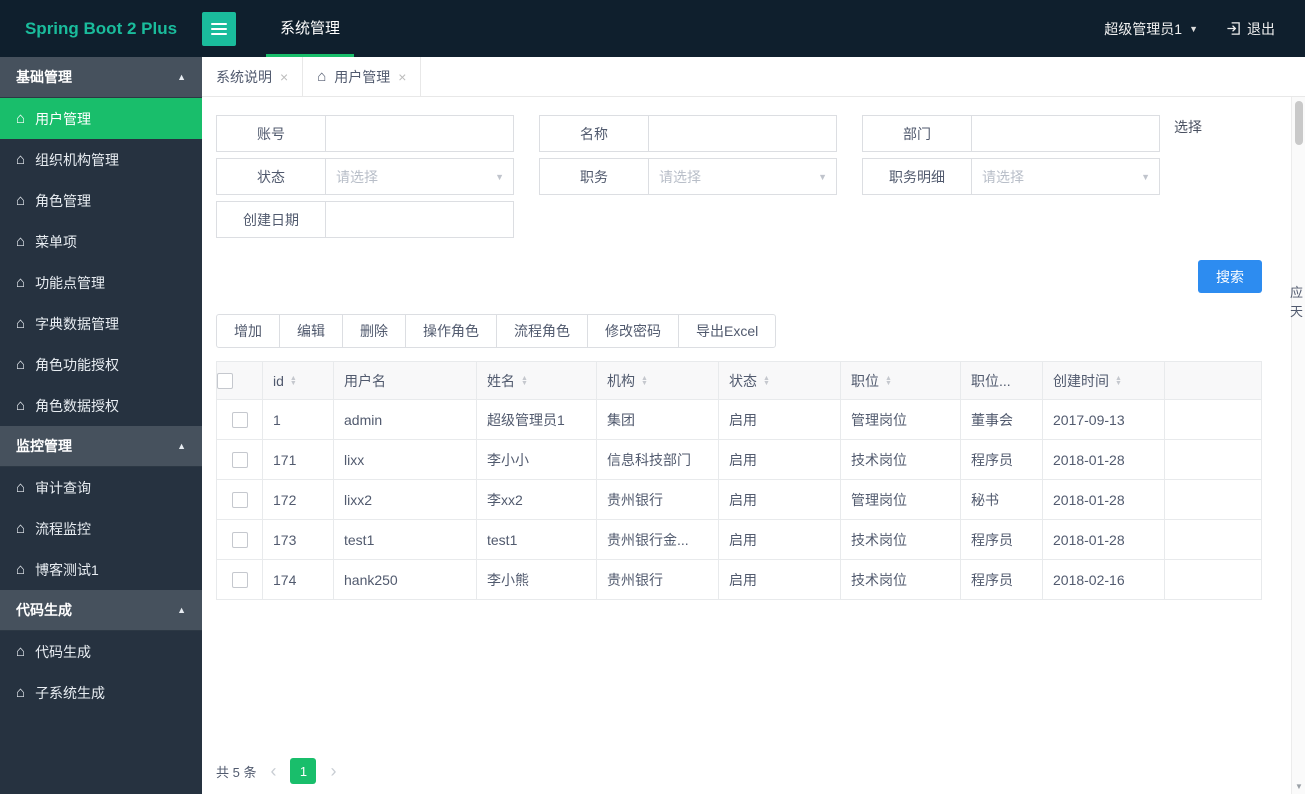 The height and width of the screenshot is (794, 1305). I want to click on delete-button: 删除, so click(374, 331).